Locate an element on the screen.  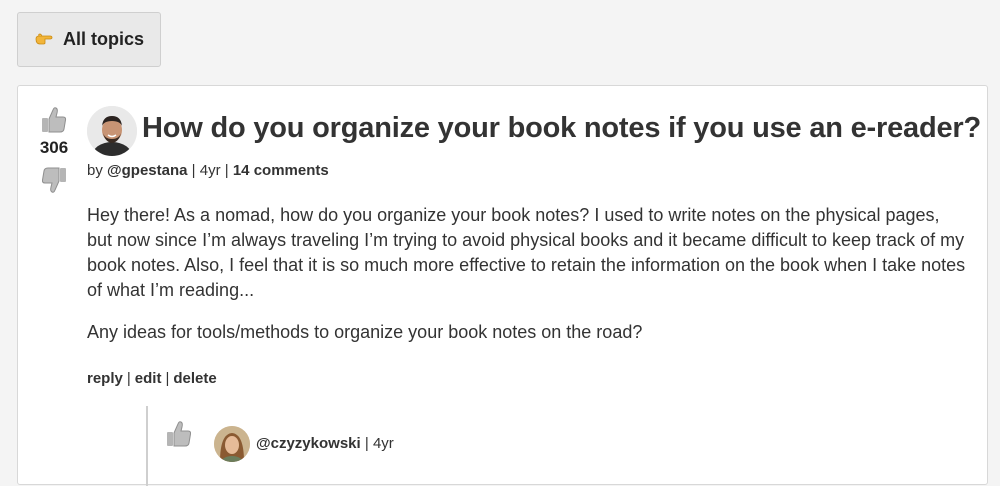
reply-link: reply is located at coordinates (105, 378).